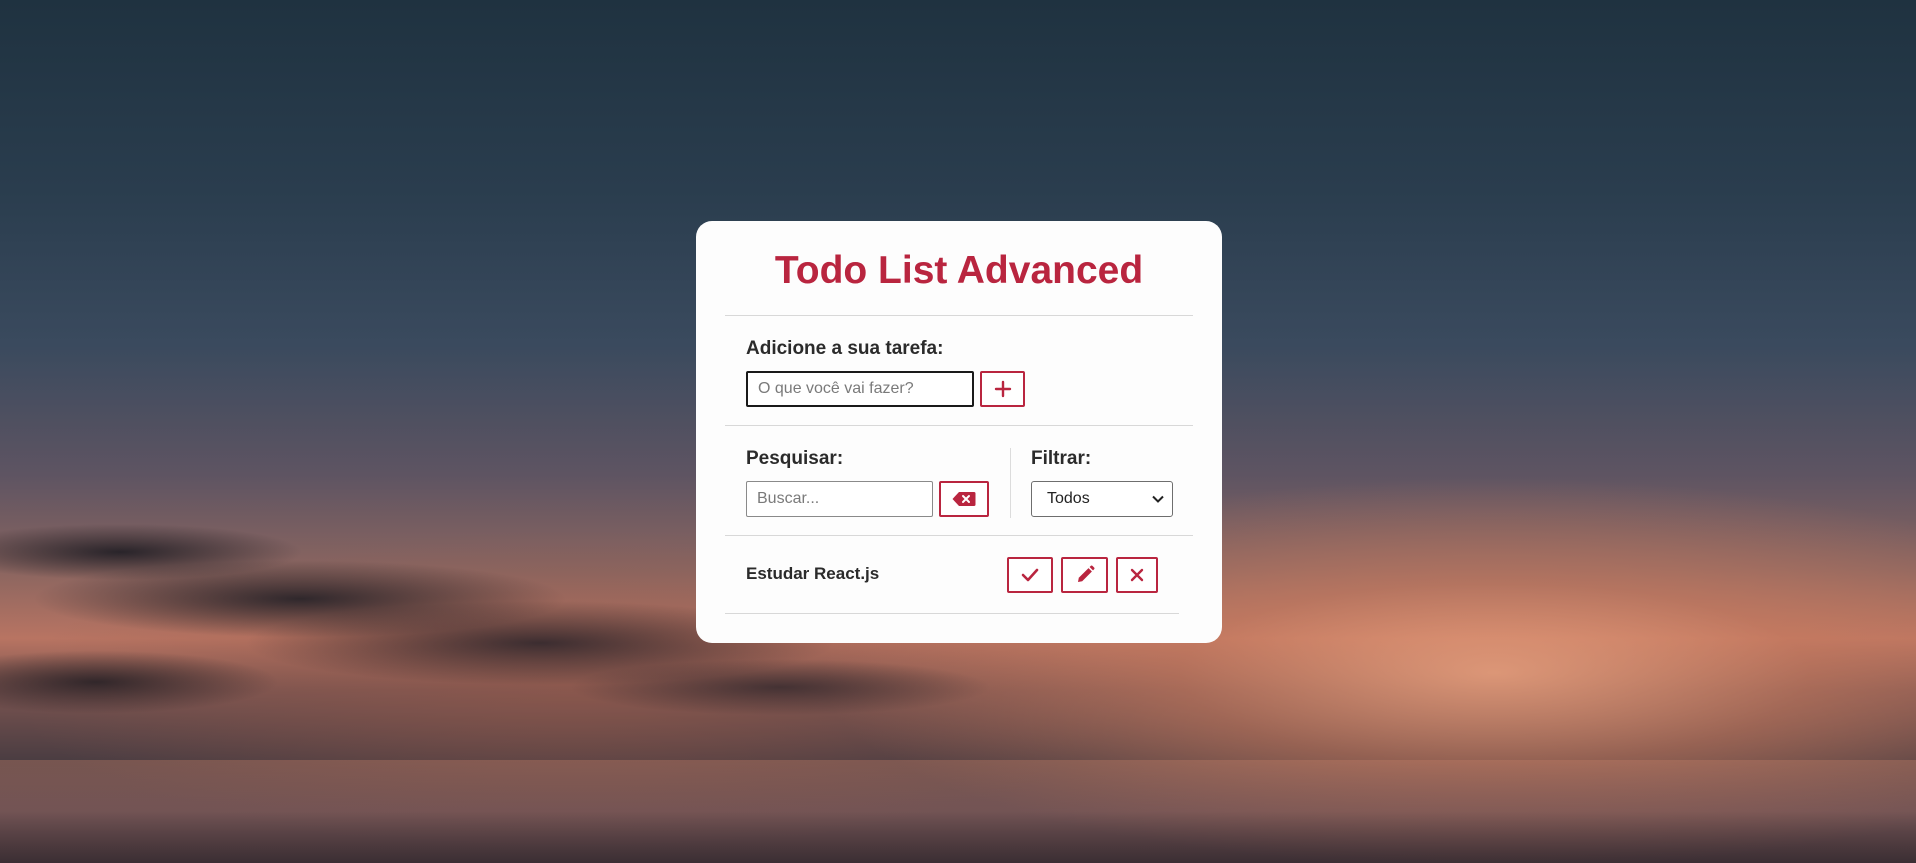  What do you see at coordinates (795, 458) in the screenshot?
I see `search-label: Pesquisar:` at bounding box center [795, 458].